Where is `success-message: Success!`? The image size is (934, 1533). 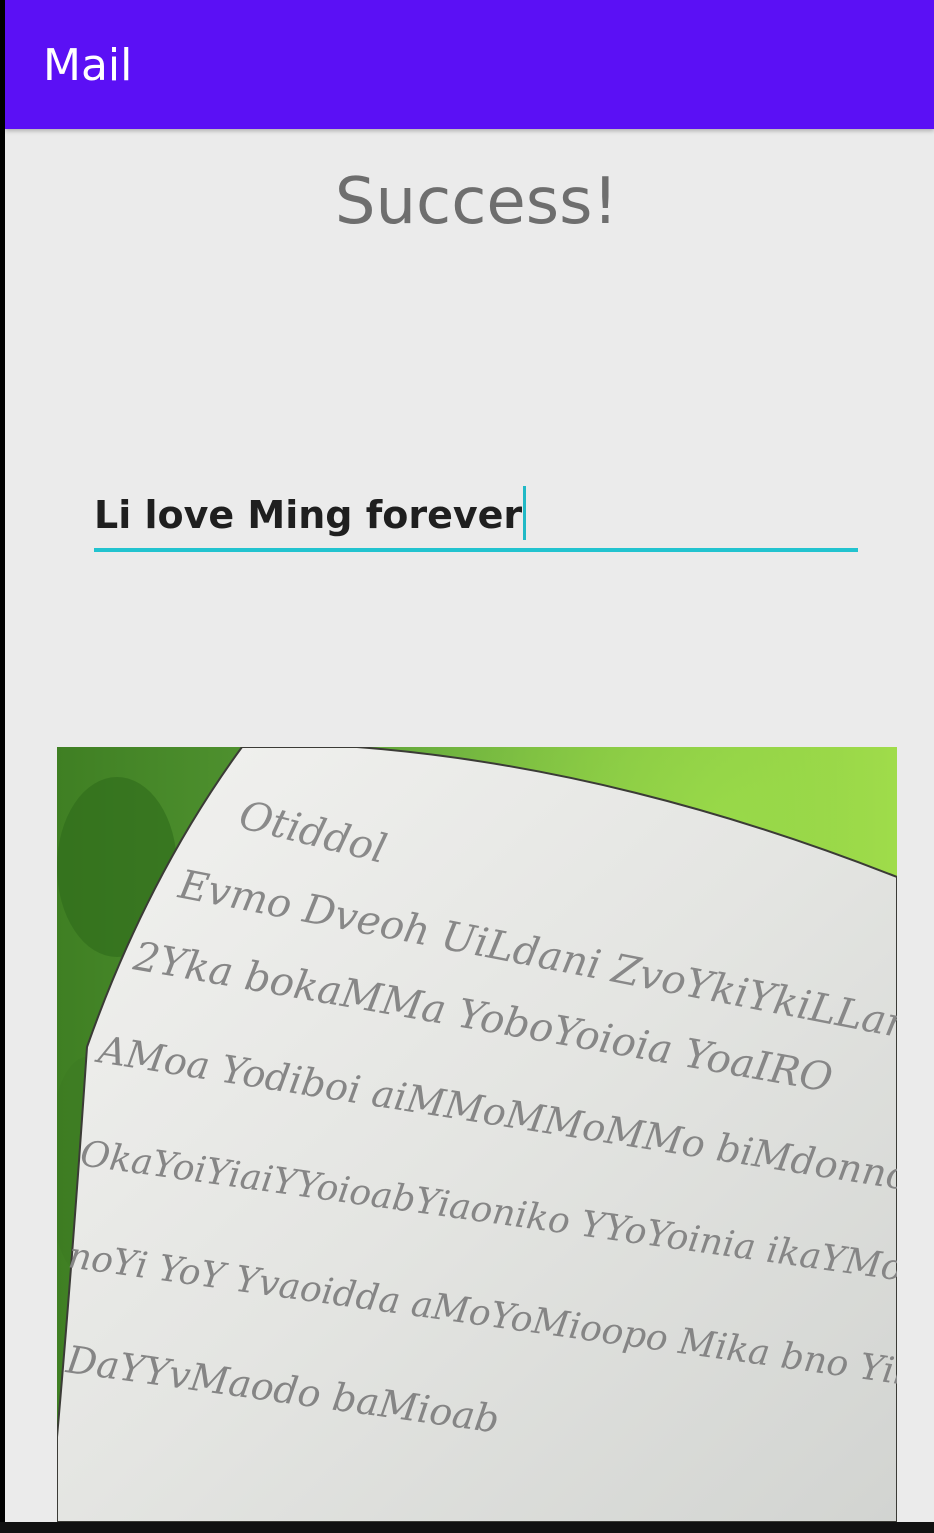 success-message: Success! is located at coordinates (476, 202).